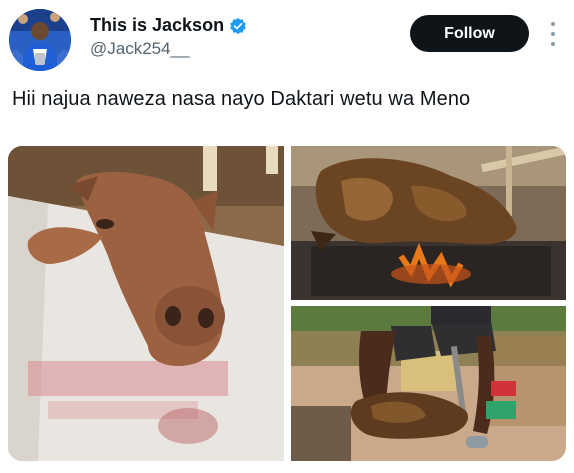 This screenshot has height=473, width=574. I want to click on author-handle: @Jack254__, so click(168, 49).